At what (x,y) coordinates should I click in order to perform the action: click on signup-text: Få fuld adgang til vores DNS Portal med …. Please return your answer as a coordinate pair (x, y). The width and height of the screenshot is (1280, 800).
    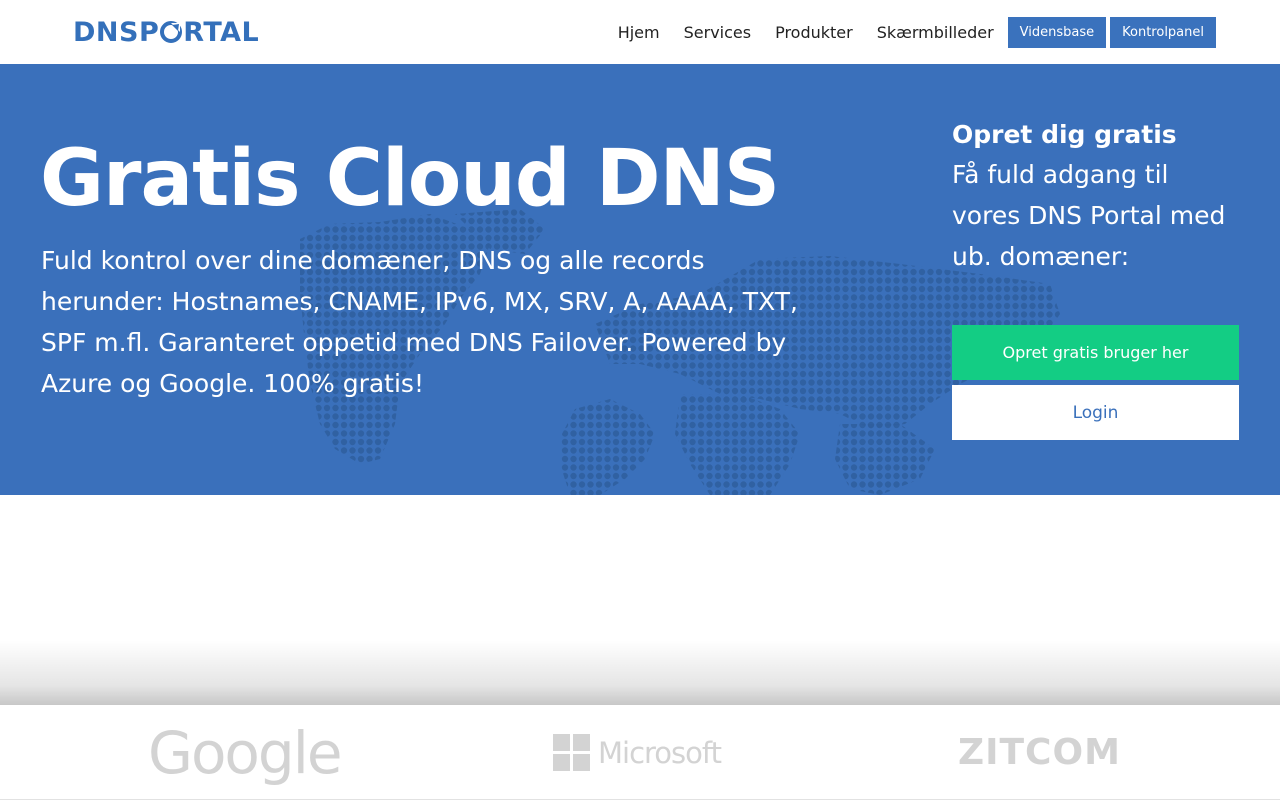
    Looking at the image, I should click on (1089, 215).